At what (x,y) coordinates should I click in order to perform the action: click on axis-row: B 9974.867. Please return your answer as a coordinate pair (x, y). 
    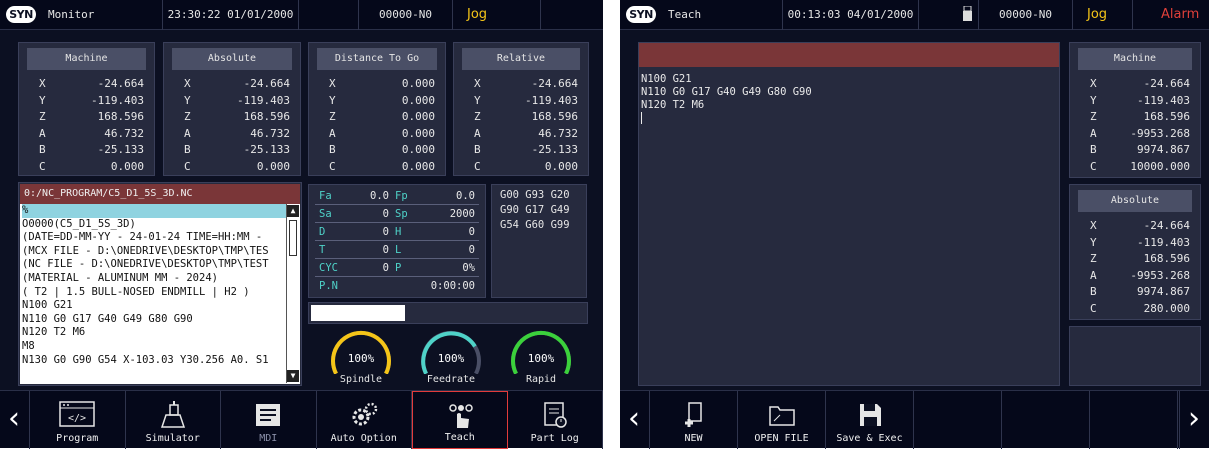
    Looking at the image, I should click on (1140, 150).